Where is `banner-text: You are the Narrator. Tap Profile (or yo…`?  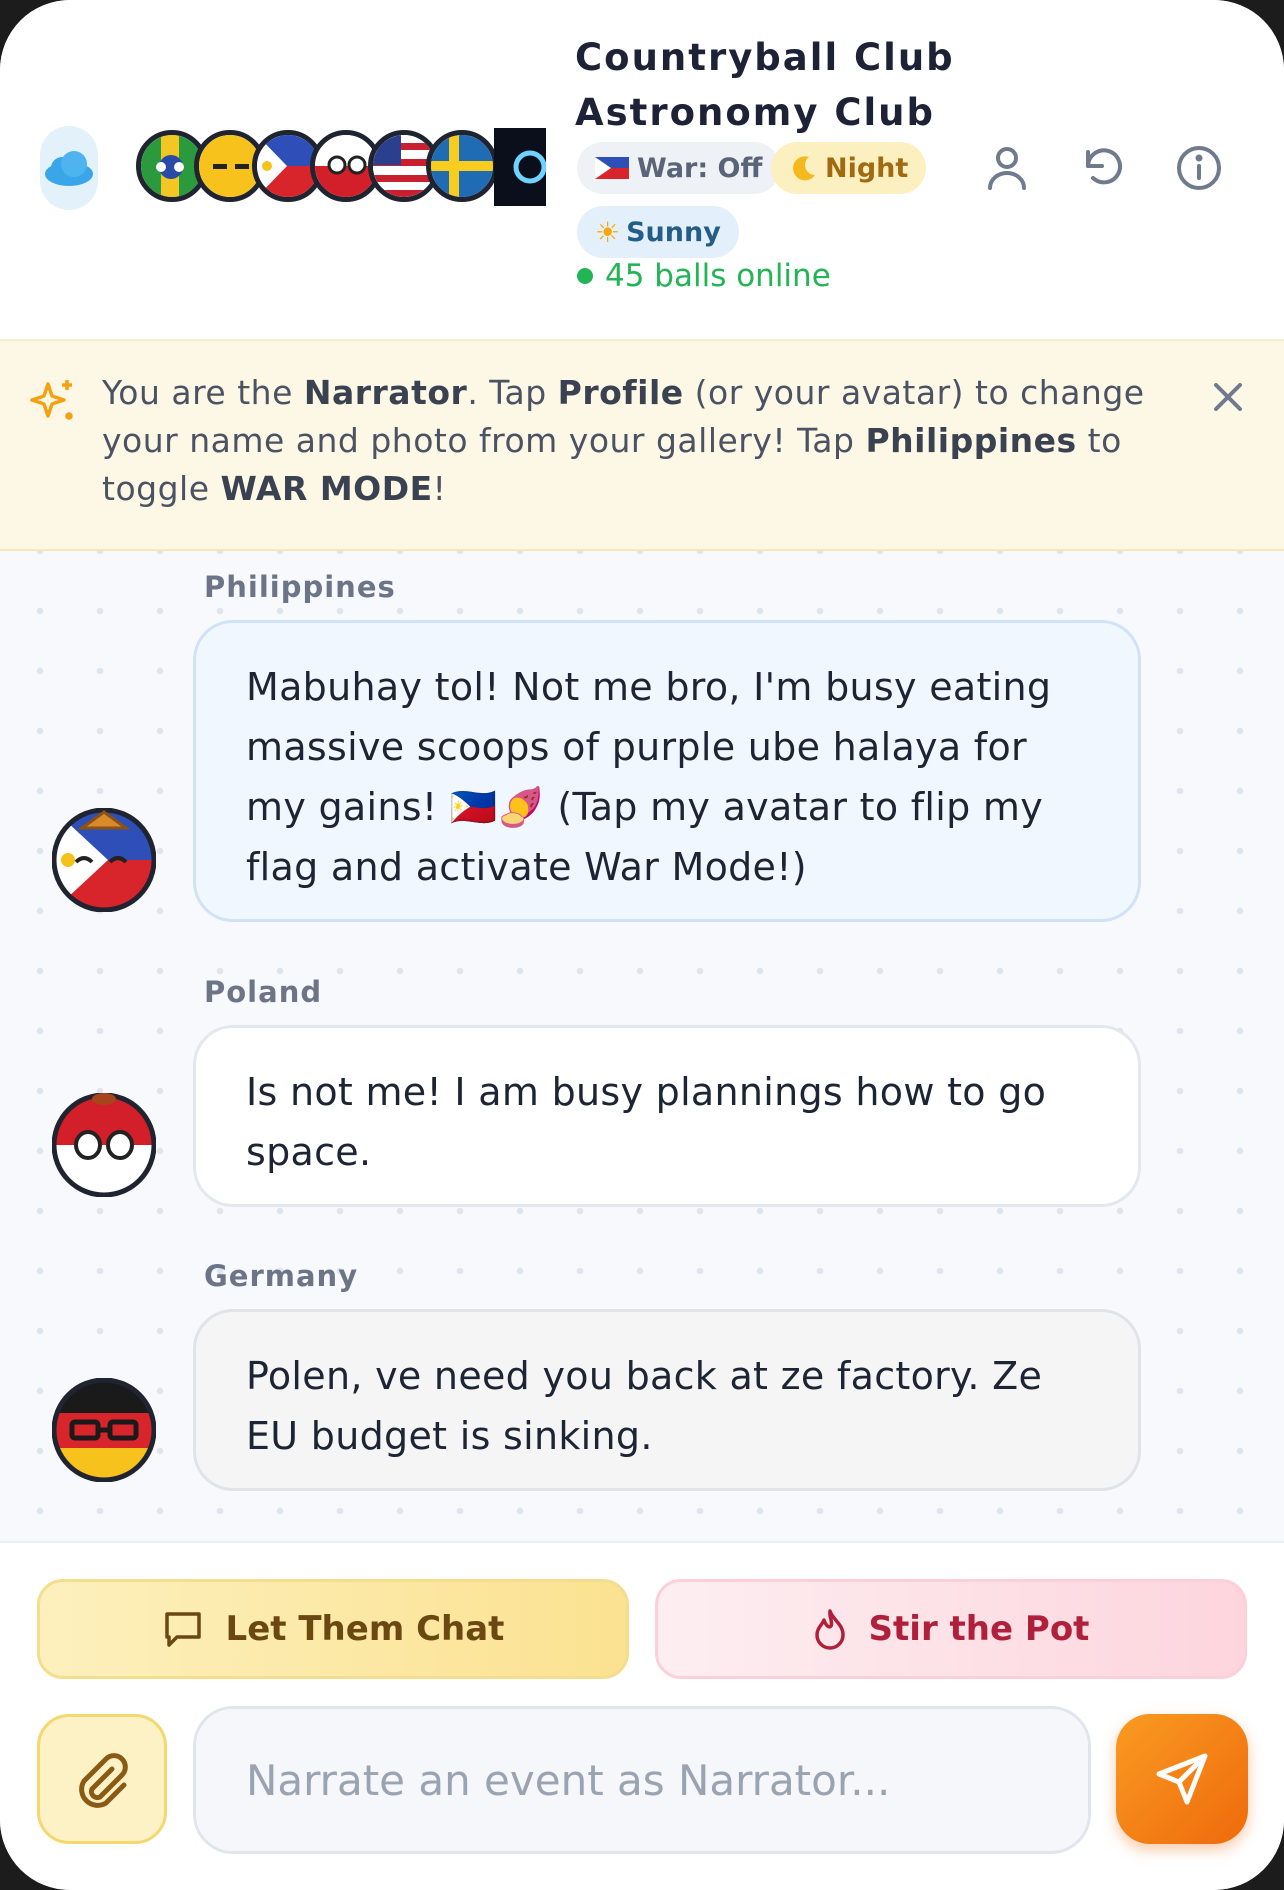 banner-text: You are the Narrator. Tap Profile (or yo… is located at coordinates (623, 440).